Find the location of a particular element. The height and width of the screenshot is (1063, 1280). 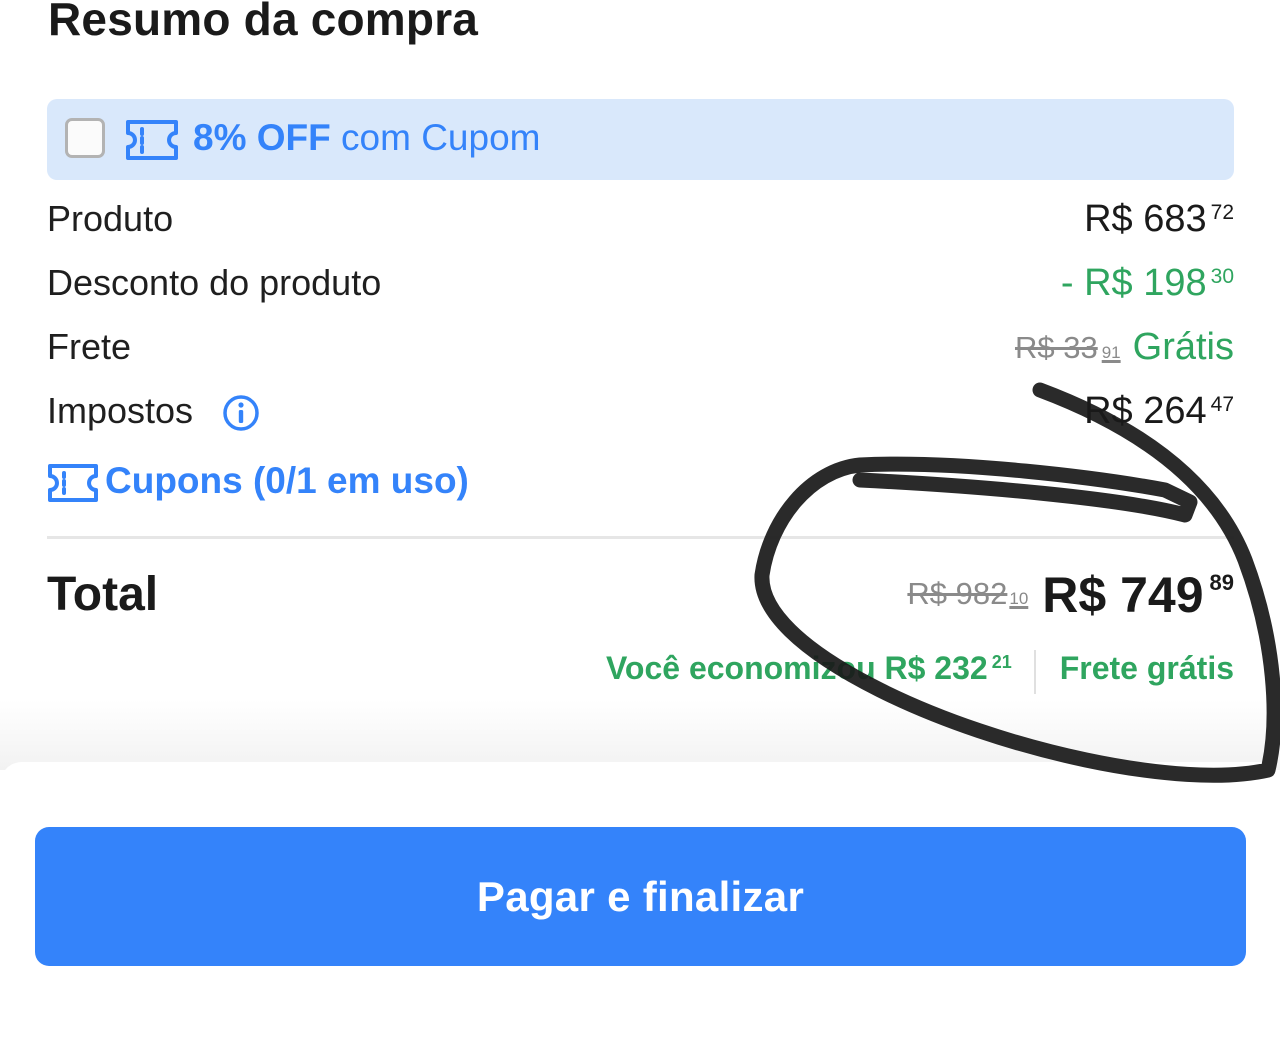

total-amount: R$ 749 is located at coordinates (1123, 595).